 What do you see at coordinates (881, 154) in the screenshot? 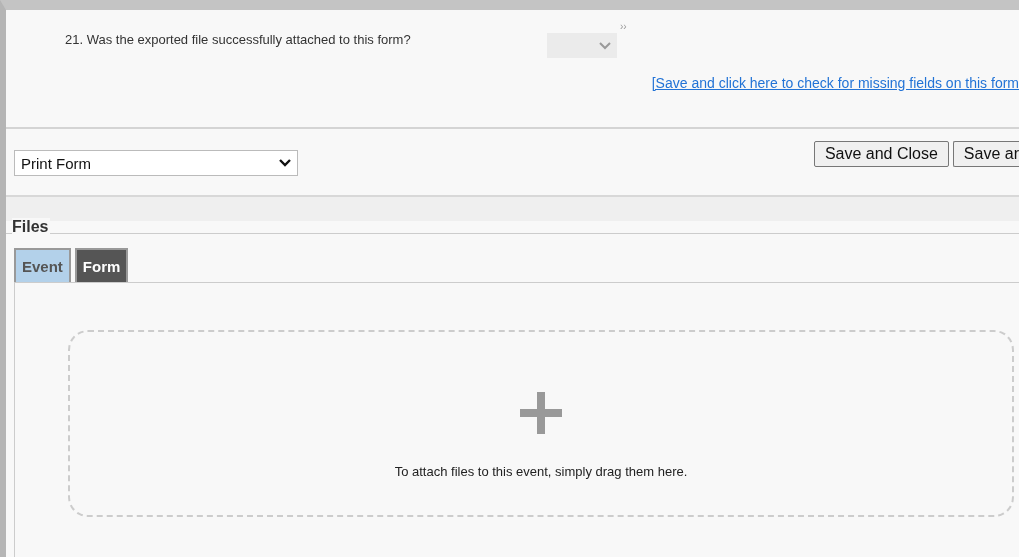
I see `save-button: Save and Close` at bounding box center [881, 154].